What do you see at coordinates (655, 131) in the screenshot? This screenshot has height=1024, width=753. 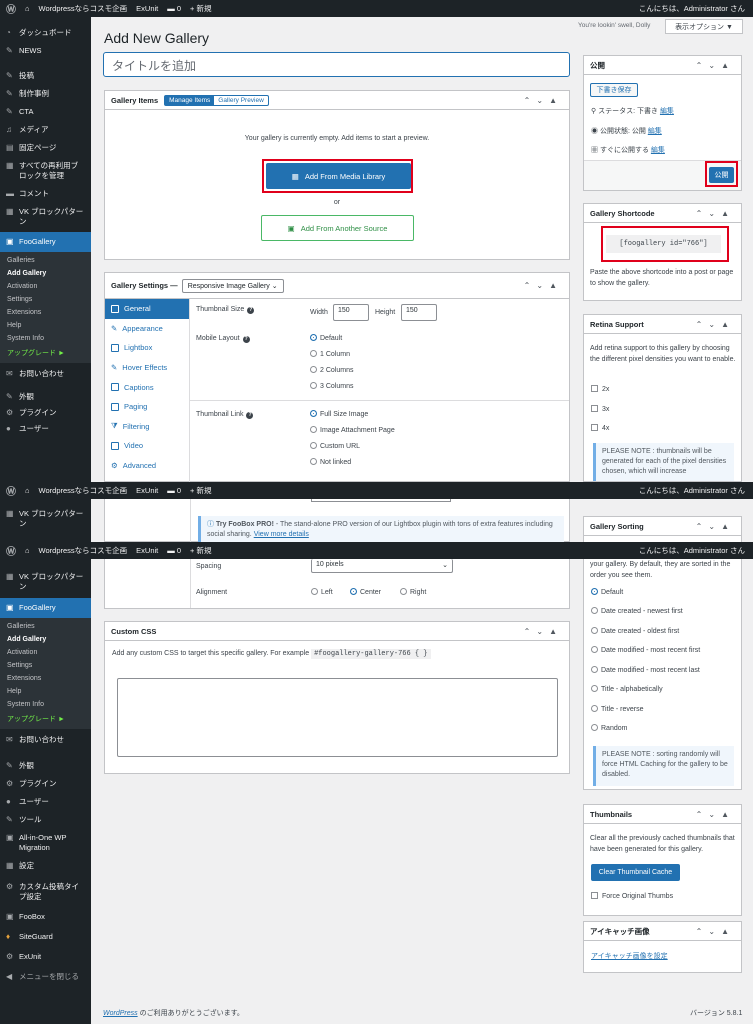 I see `visibility-edit-link: 編集` at bounding box center [655, 131].